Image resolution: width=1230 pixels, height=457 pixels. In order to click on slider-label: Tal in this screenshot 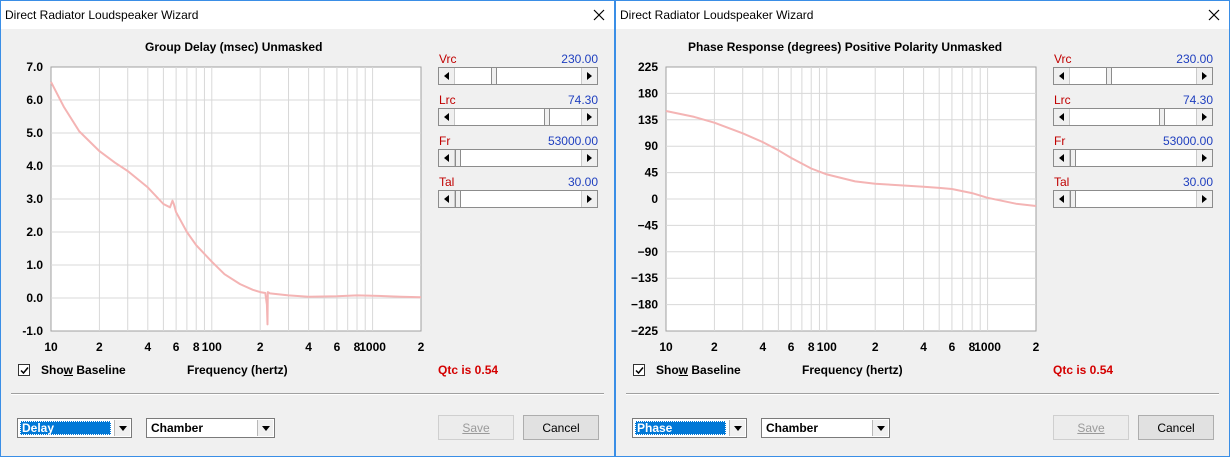, I will do `click(447, 182)`.